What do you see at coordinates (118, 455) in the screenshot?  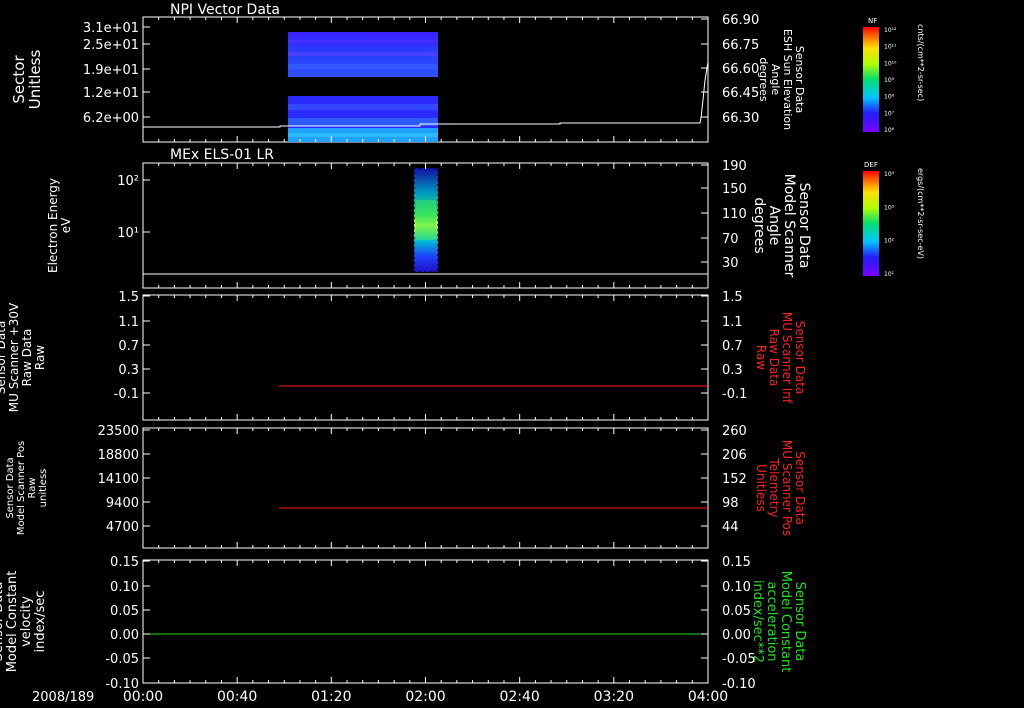 I see `y-tick-label: 18800` at bounding box center [118, 455].